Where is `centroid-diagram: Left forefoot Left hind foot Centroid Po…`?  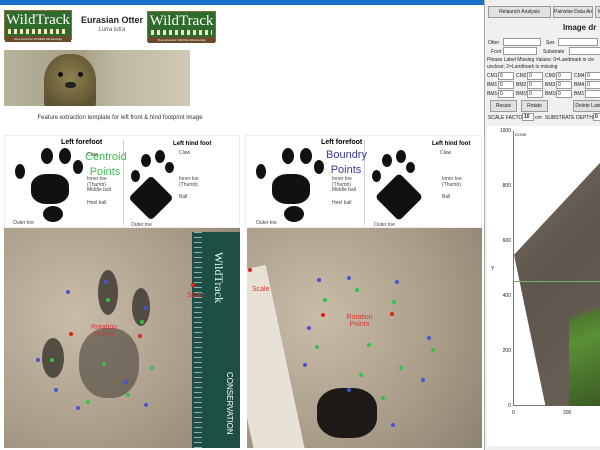
centroid-diagram: Left forefoot Left hind foot Centroid Po… is located at coordinates (122, 181).